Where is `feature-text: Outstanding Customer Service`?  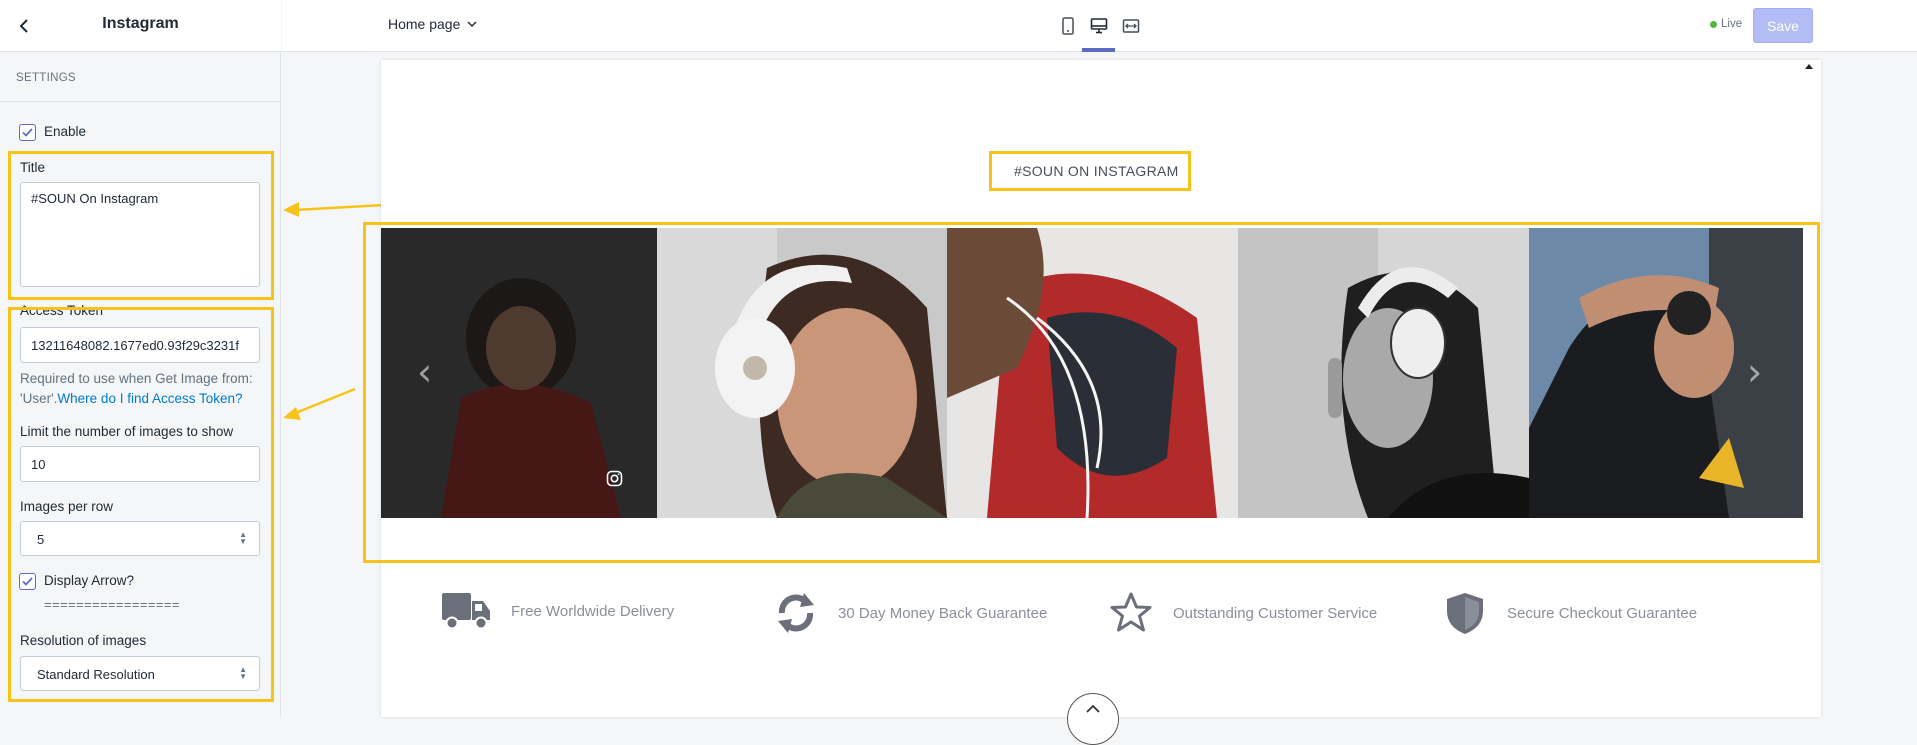
feature-text: Outstanding Customer Service is located at coordinates (1275, 613).